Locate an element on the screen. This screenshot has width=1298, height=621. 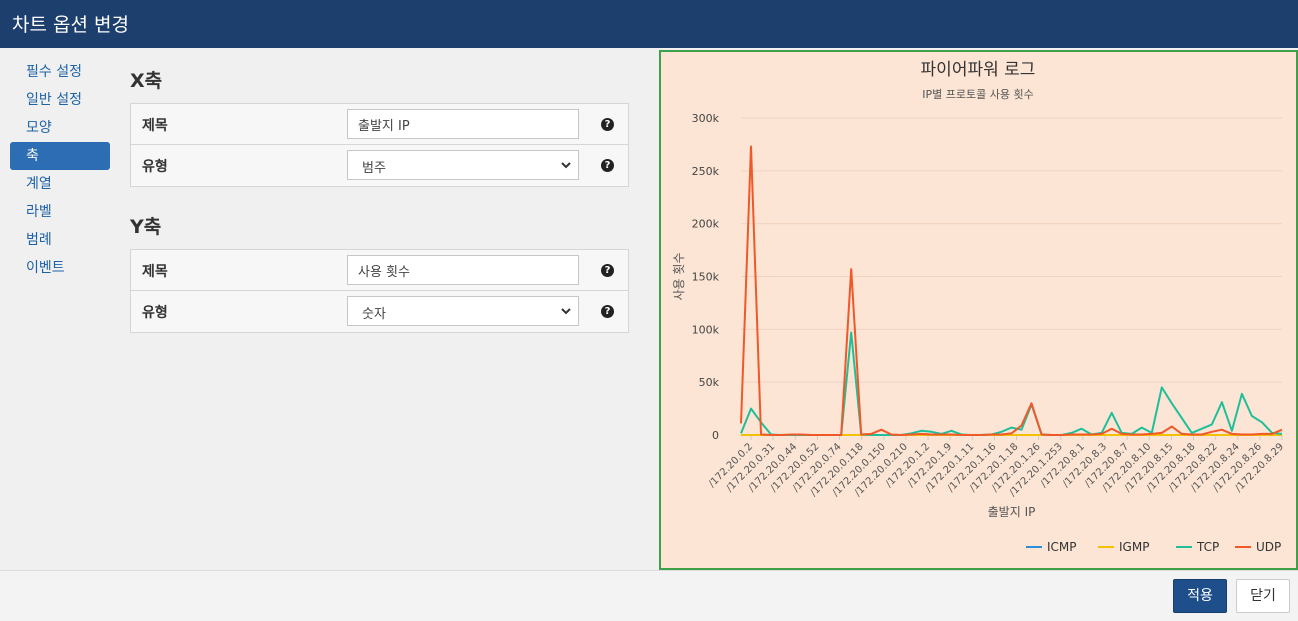
sidebar-item-axis: 축 is located at coordinates (60, 156).